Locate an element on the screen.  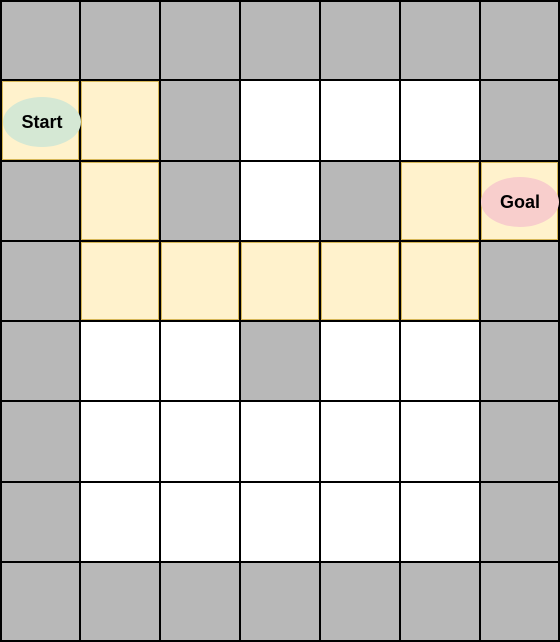
start-marker: Start is located at coordinates (42, 122).